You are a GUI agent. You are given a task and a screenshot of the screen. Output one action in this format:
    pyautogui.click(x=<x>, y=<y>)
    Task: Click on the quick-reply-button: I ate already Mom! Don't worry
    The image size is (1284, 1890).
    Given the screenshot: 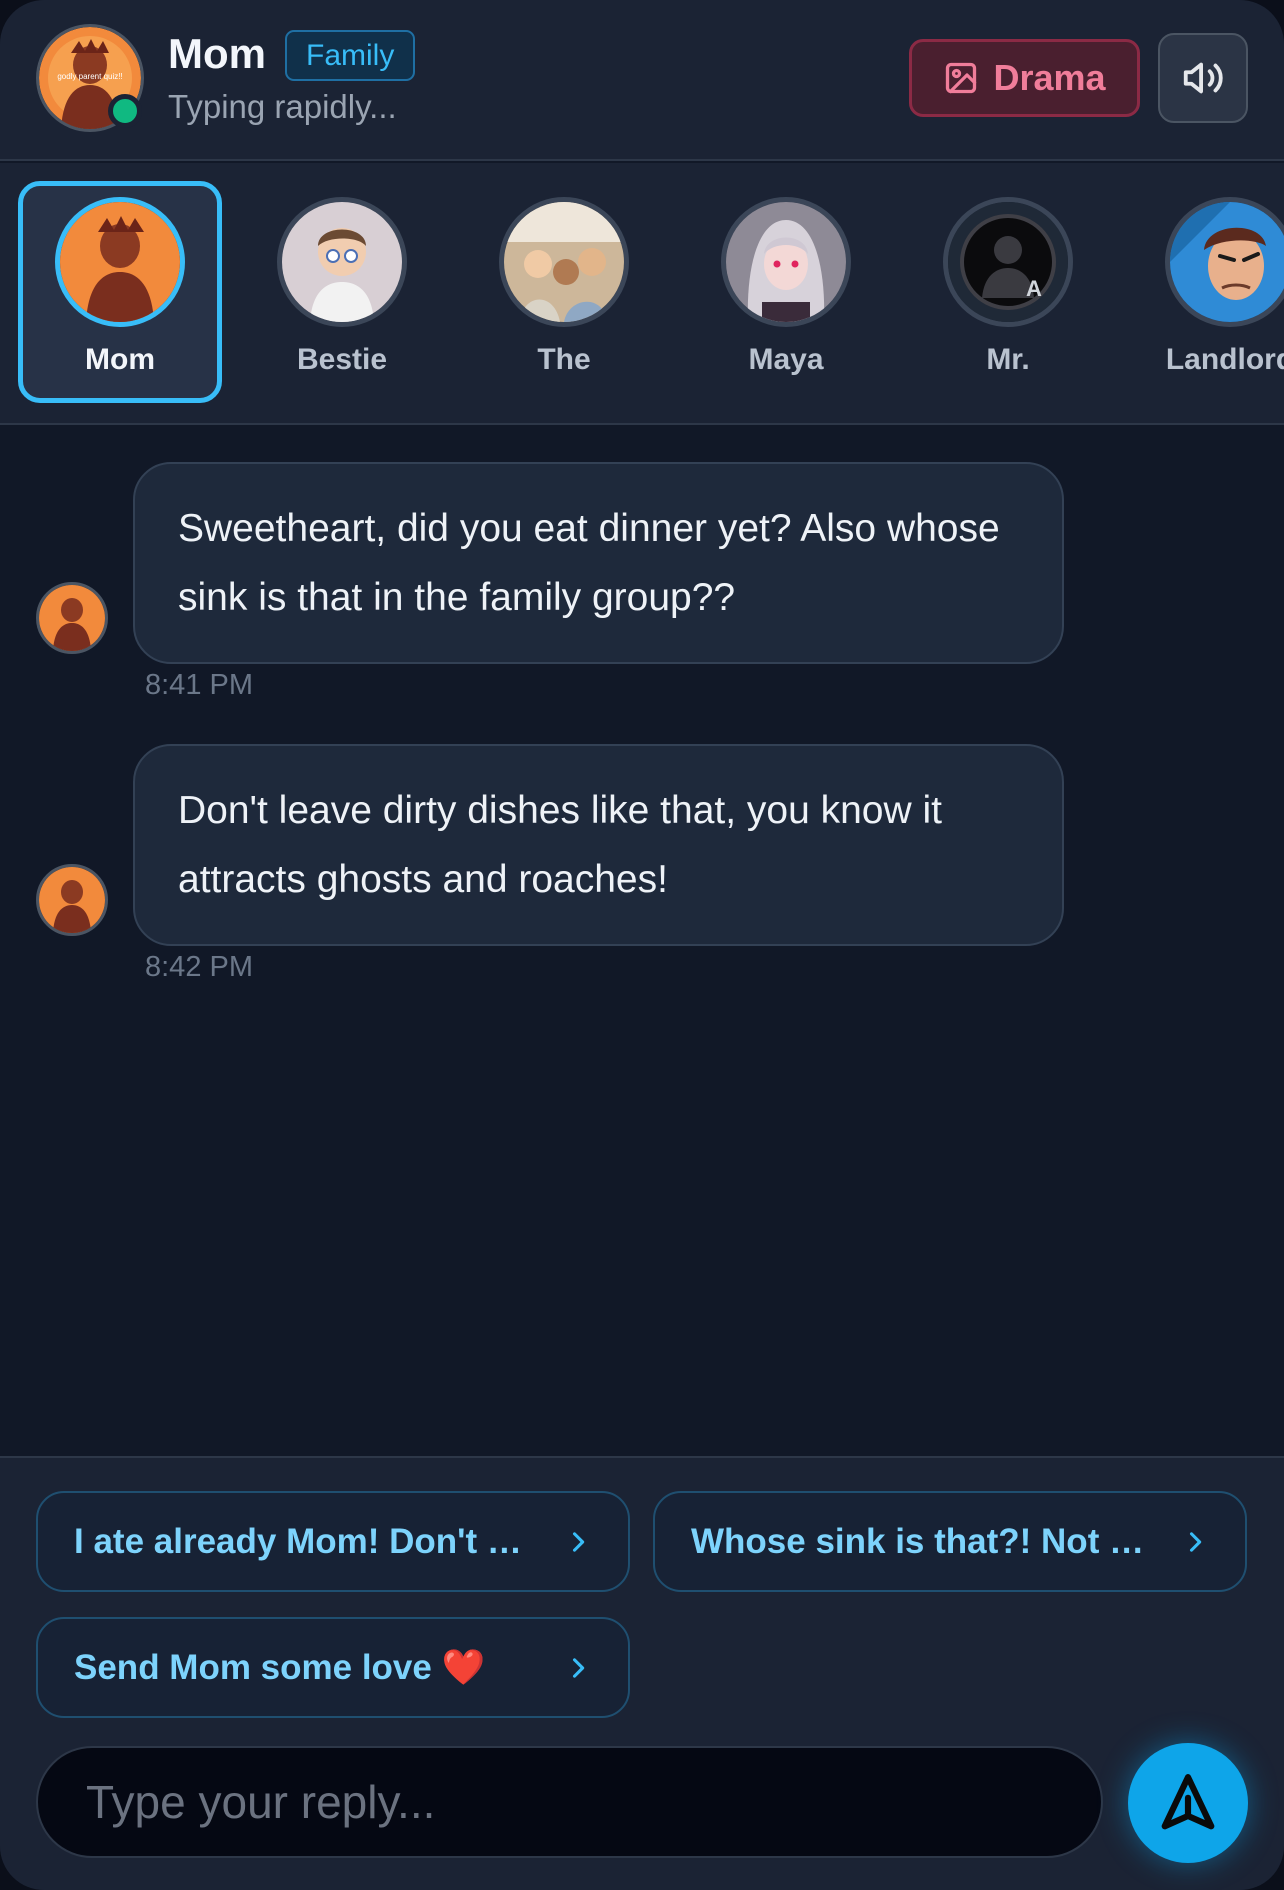 What is the action you would take?
    pyautogui.click(x=333, y=1541)
    